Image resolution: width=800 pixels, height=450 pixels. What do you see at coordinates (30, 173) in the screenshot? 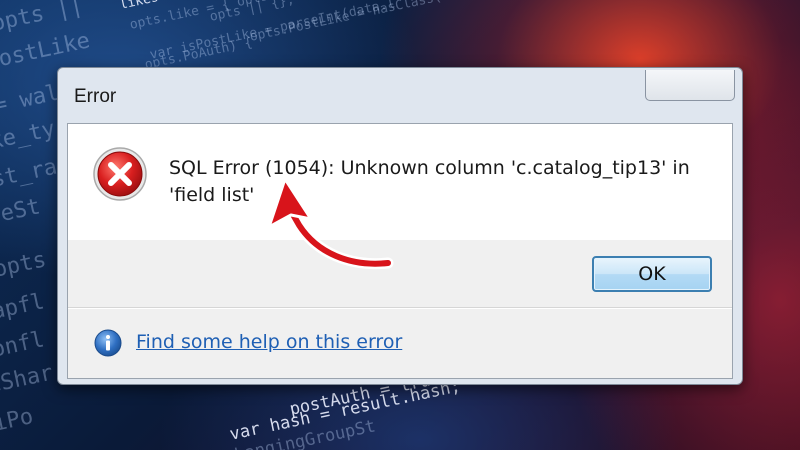
I see `code-line: st_ra` at bounding box center [30, 173].